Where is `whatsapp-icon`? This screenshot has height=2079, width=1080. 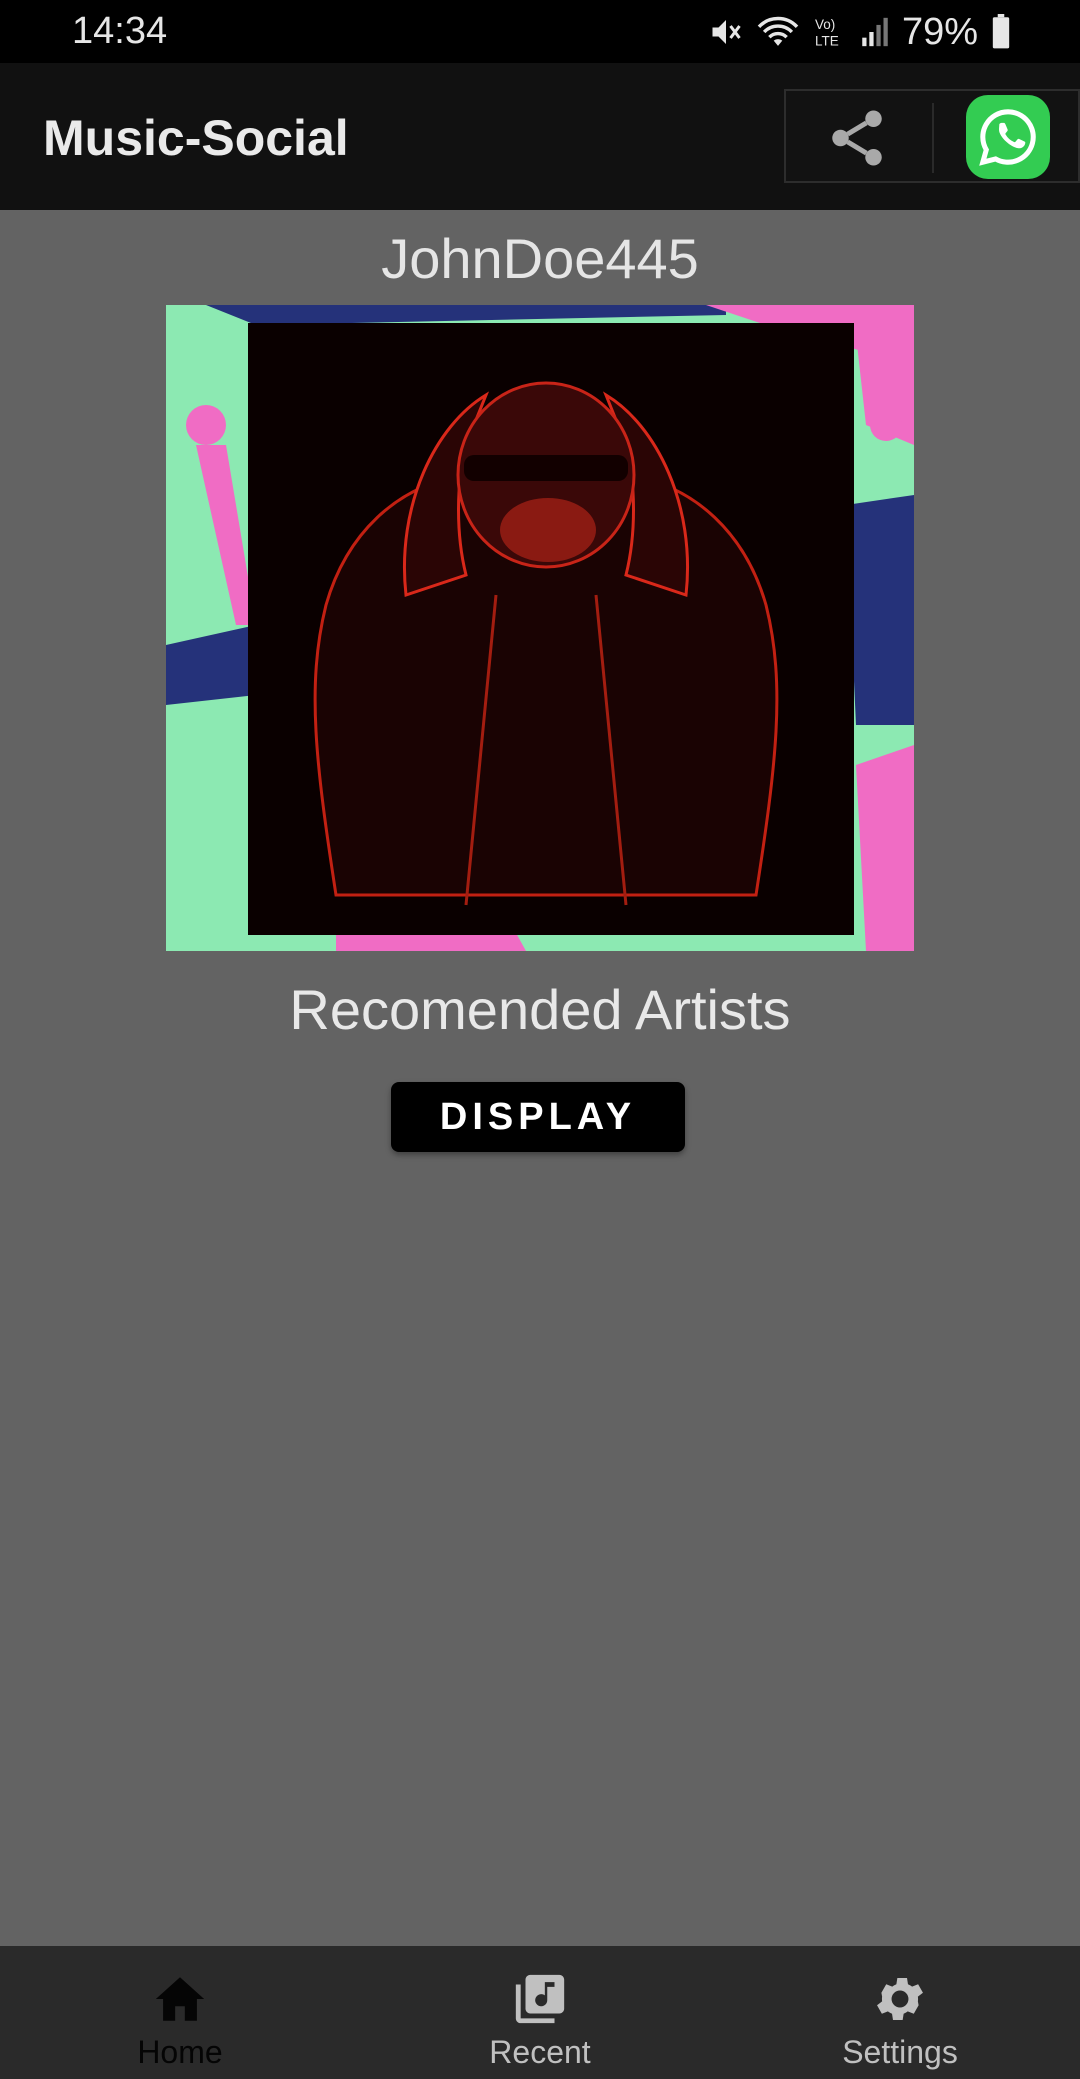
whatsapp-icon is located at coordinates (1007, 137).